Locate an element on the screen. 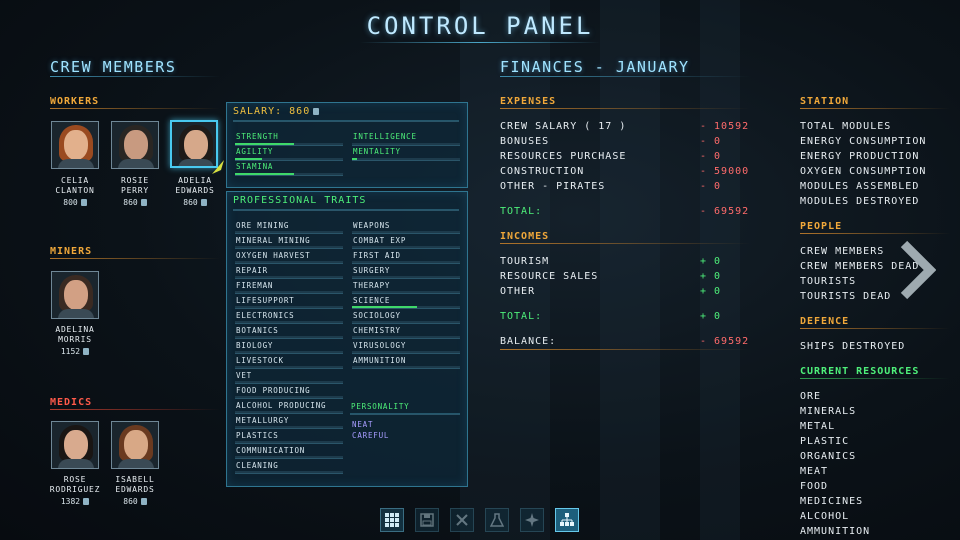  trait-bar-virusology is located at coordinates (406, 352).